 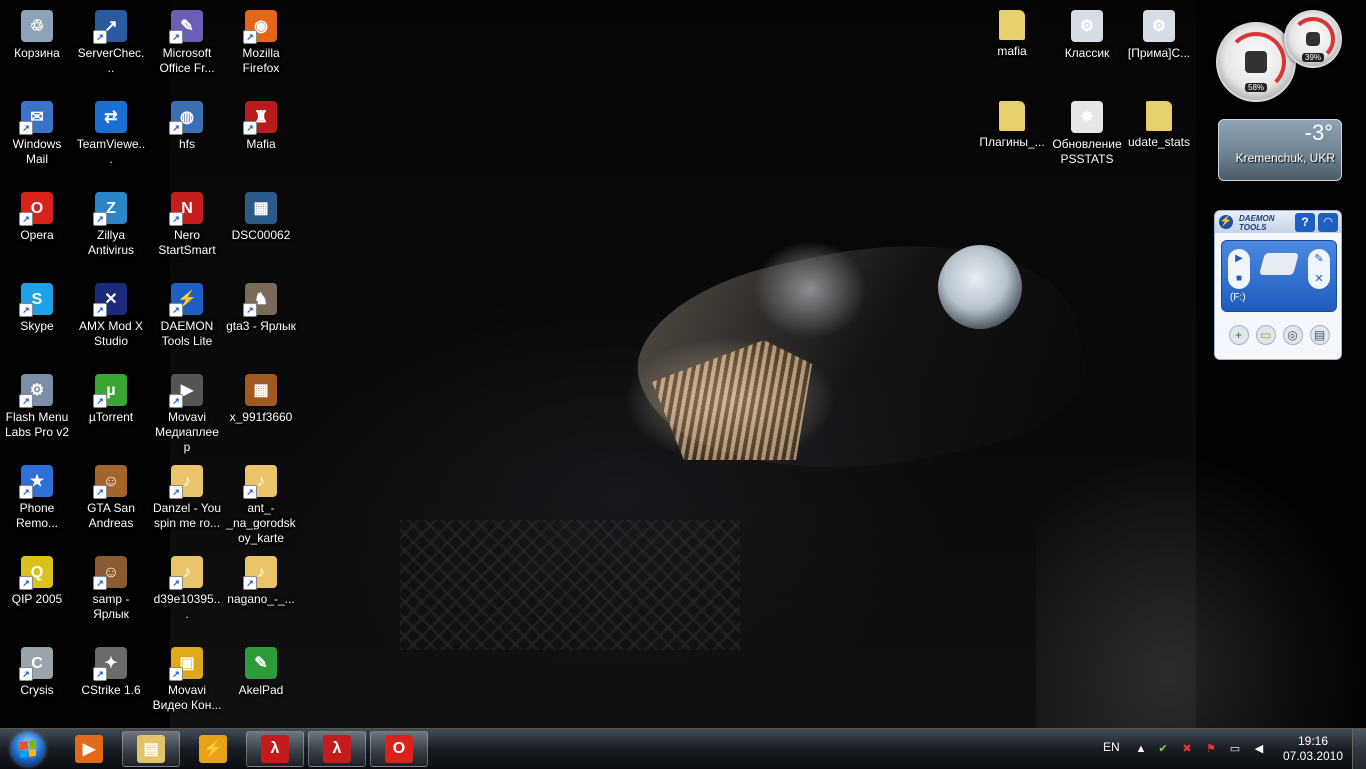 What do you see at coordinates (261, 502) in the screenshot?
I see `desktop-icon: ♪ ↗ ant_-_na_gorodskoy_karte` at bounding box center [261, 502].